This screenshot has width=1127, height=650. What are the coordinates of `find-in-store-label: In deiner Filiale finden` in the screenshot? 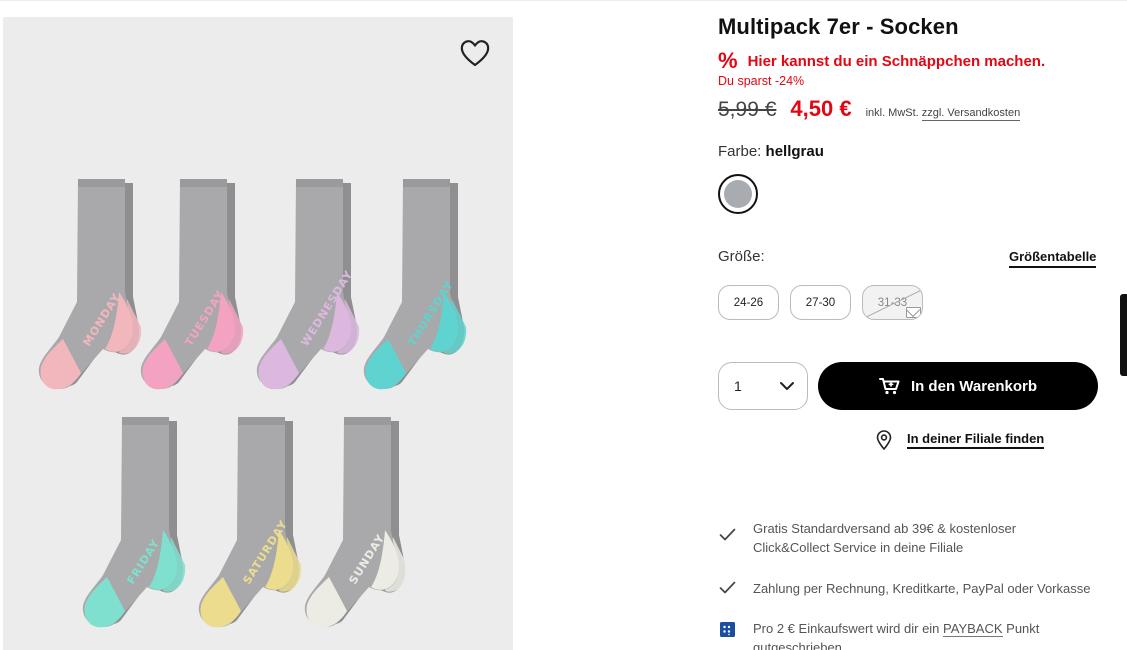 It's located at (976, 440).